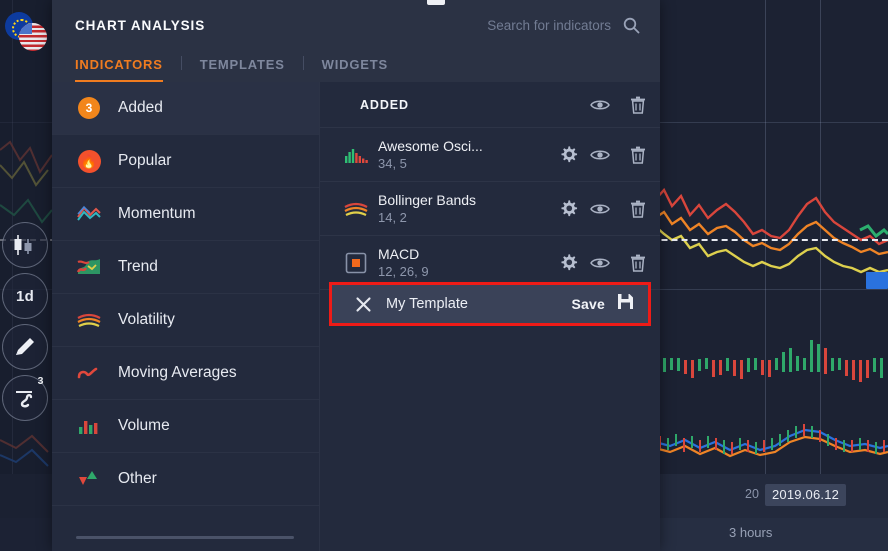 The image size is (888, 551). I want to click on trend-icon, so click(88, 266).